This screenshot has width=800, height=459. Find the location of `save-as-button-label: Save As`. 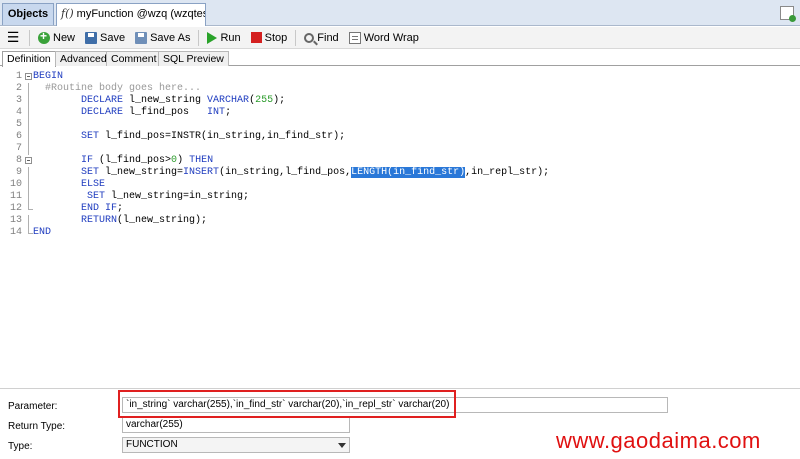

save-as-button-label: Save As is located at coordinates (170, 37).